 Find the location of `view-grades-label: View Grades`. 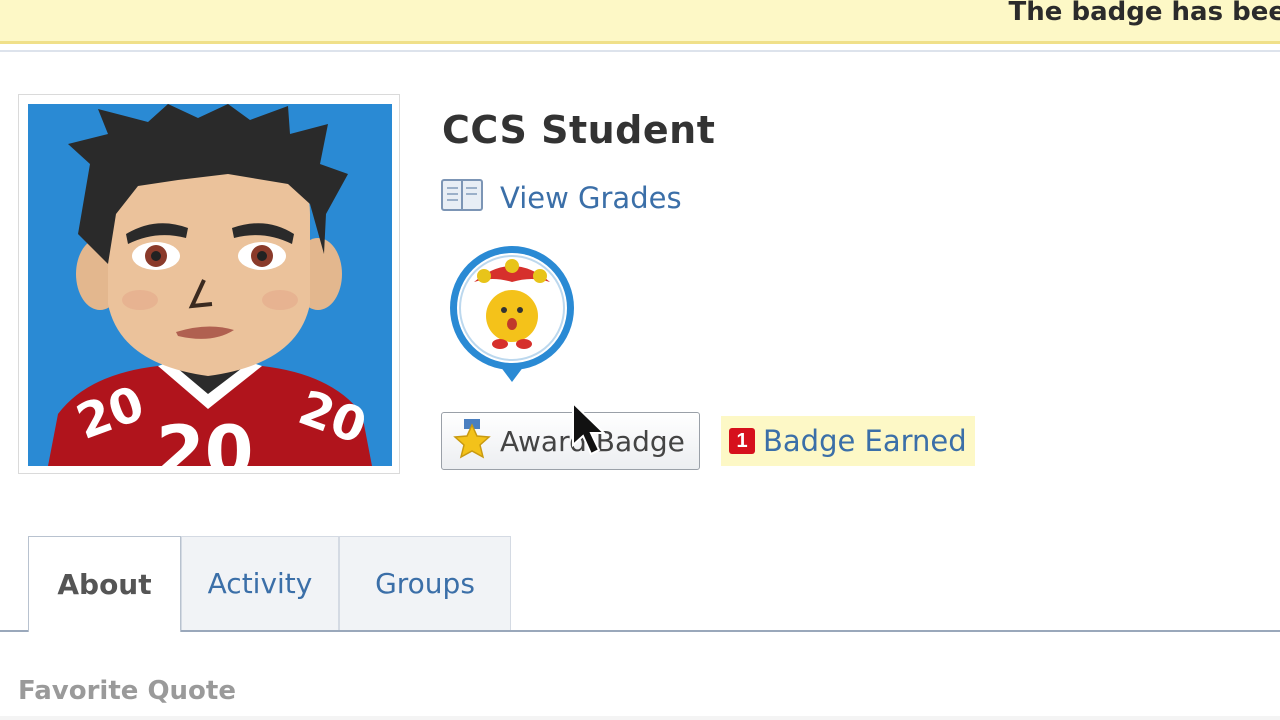

view-grades-label: View Grades is located at coordinates (591, 197).